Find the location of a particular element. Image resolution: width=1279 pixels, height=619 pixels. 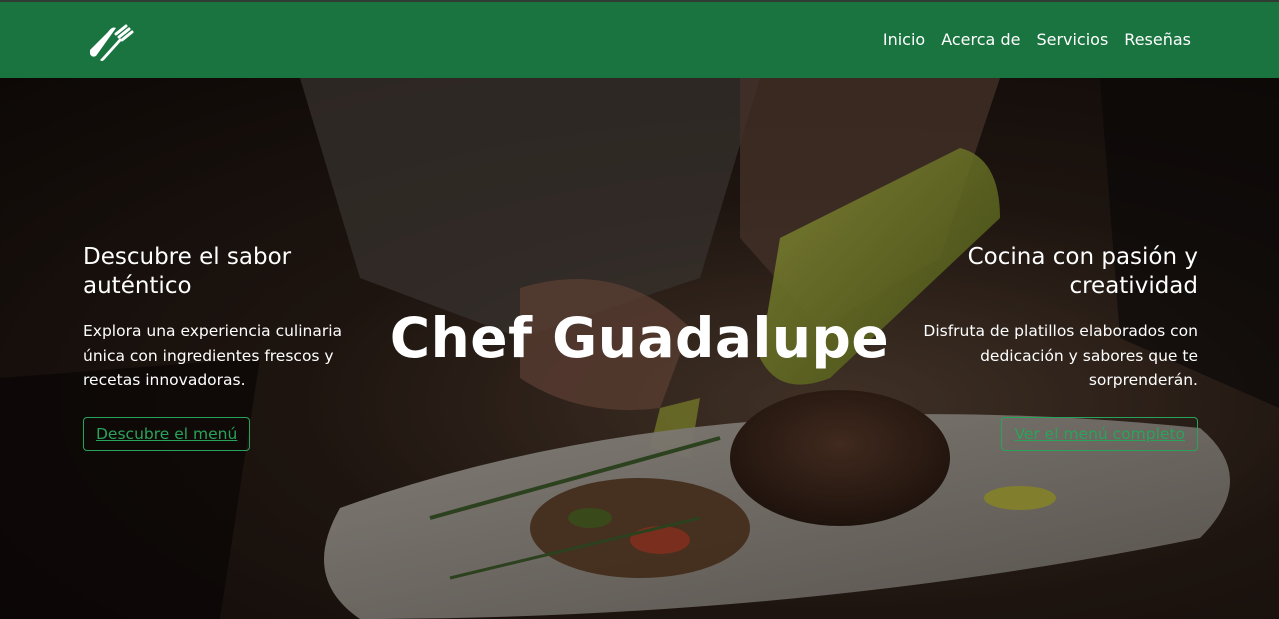

discover-menu-button: Descubre el menú is located at coordinates (167, 433).